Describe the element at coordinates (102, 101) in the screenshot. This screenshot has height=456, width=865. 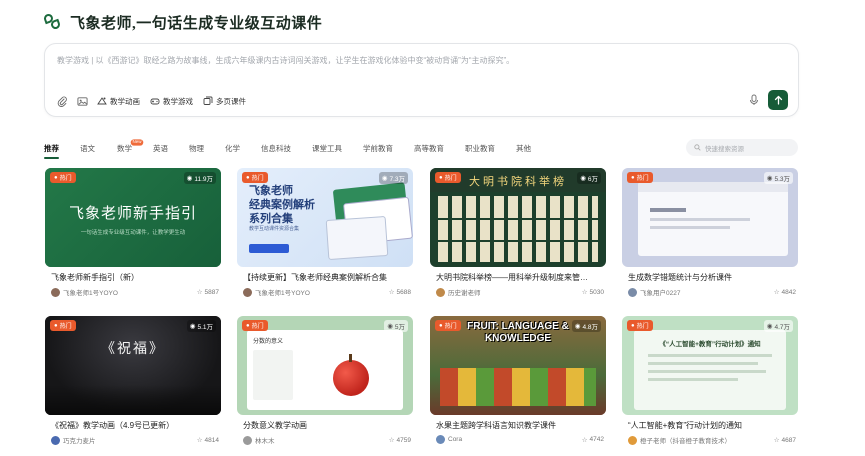
I see `animation-icon` at that location.